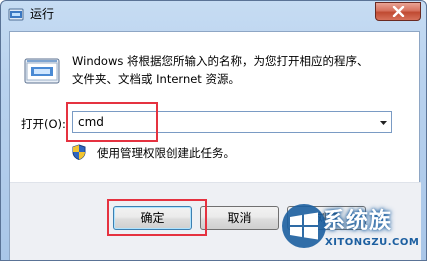  Describe the element at coordinates (166, 153) in the screenshot. I see `admin-privilege-note: 使用管理权限创建此任务。` at that location.